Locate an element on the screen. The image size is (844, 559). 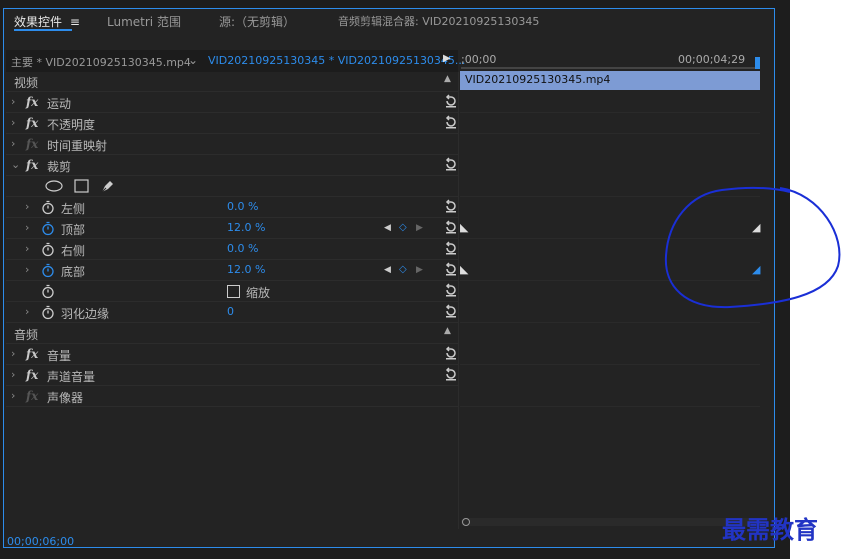
mask-tools-row is located at coordinates (232, 187).